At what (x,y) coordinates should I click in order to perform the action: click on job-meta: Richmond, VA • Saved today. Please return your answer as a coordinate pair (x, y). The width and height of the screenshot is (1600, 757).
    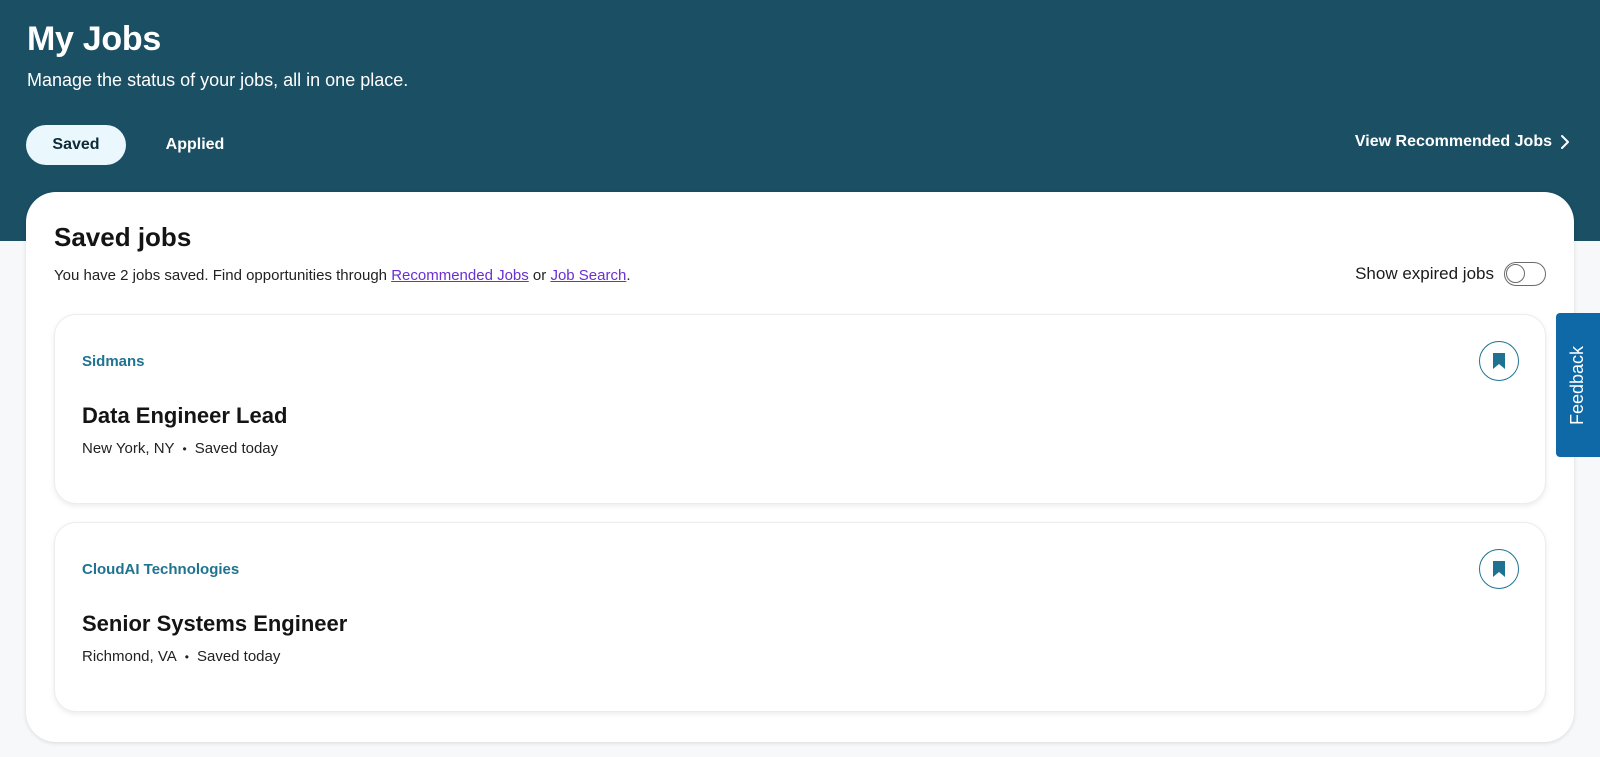
    Looking at the image, I should click on (181, 656).